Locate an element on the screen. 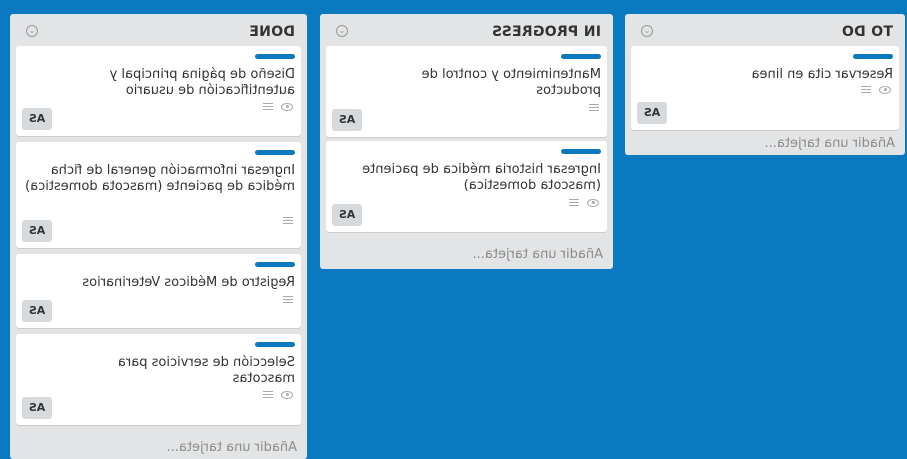  card-title: Mantenimiento y control de productos is located at coordinates (511, 82).